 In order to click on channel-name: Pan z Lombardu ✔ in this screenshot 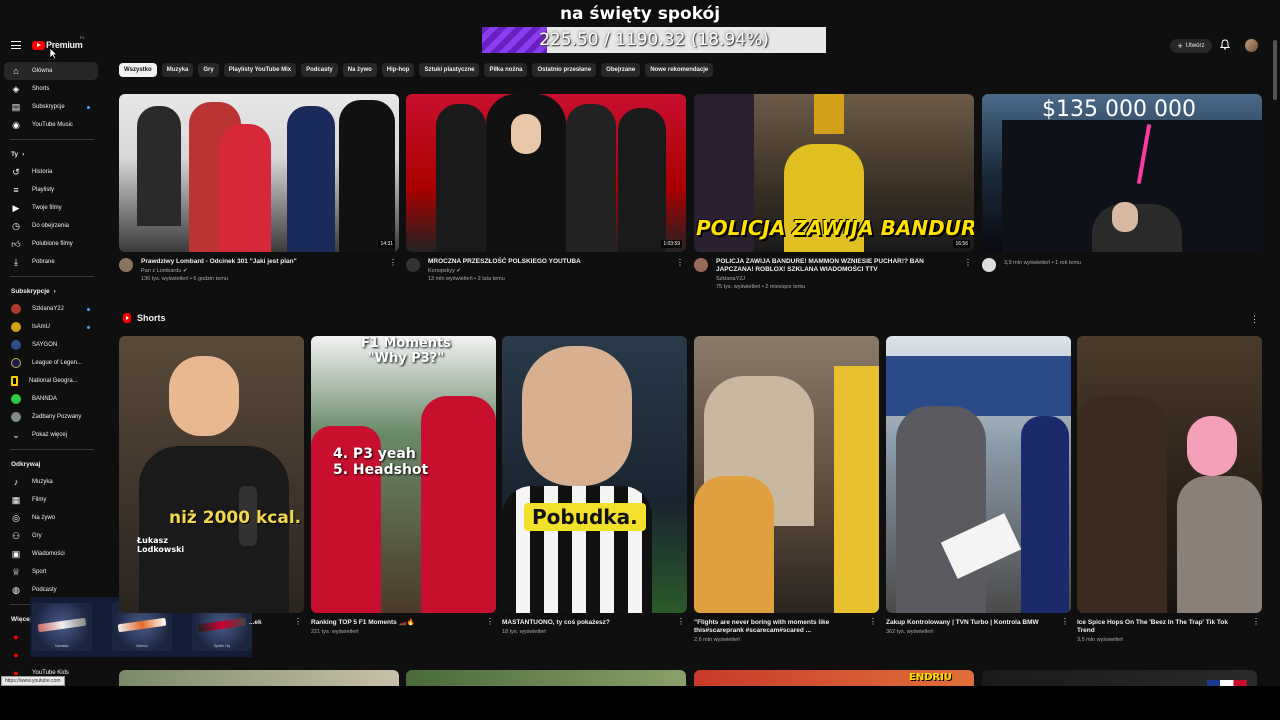, I will do `click(270, 271)`.